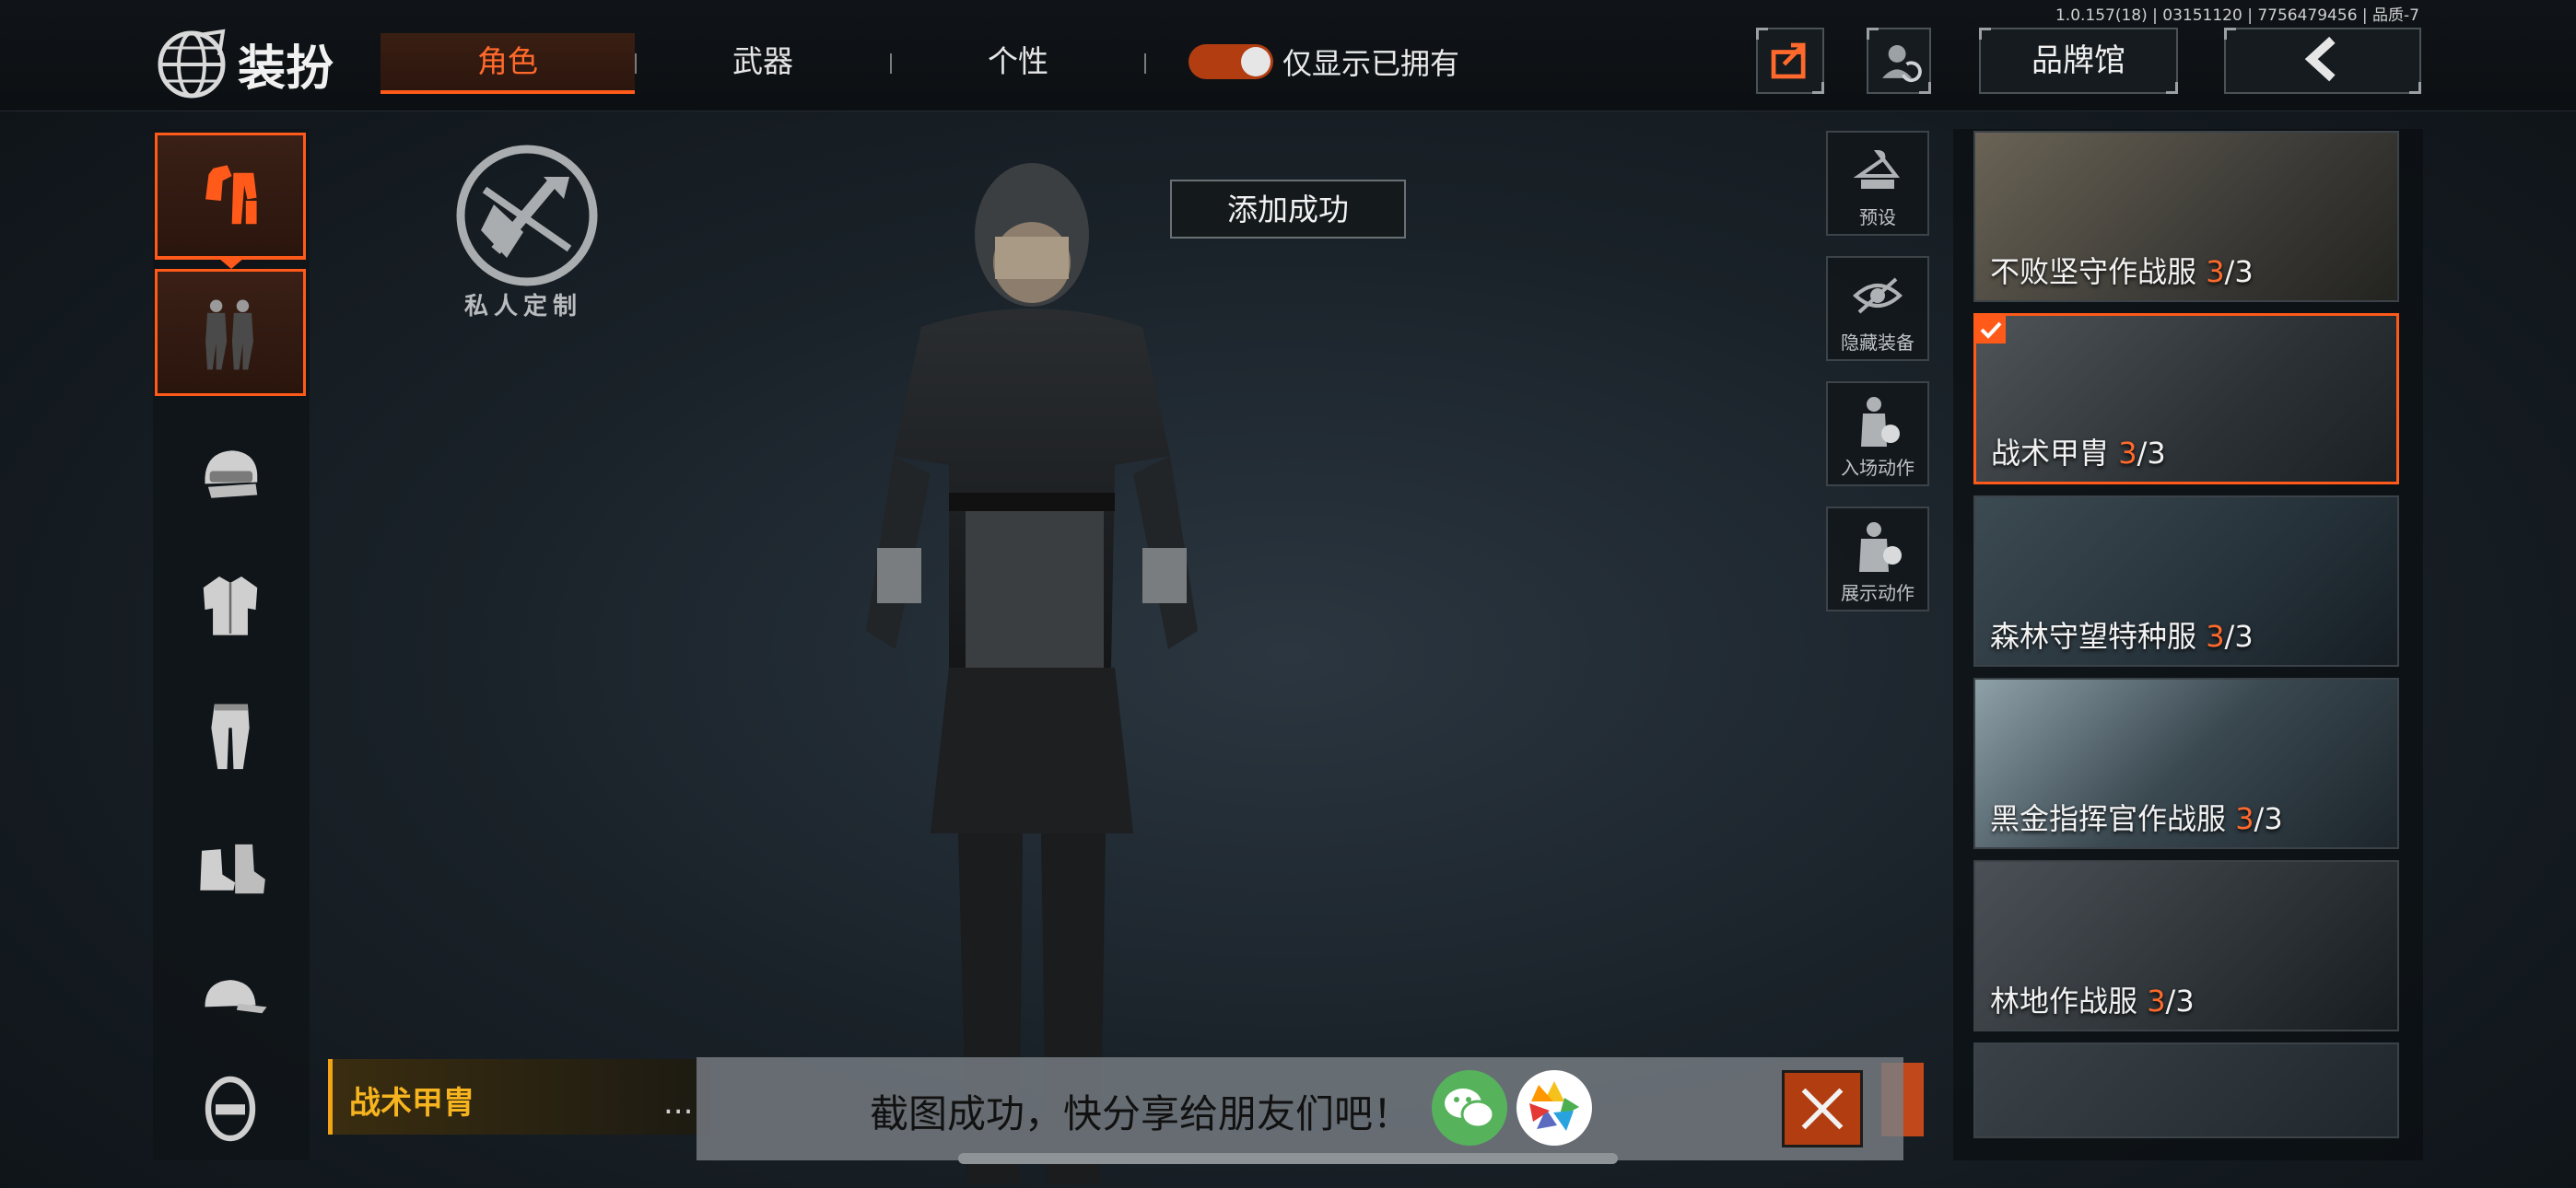 The width and height of the screenshot is (2576, 1188). I want to click on boots-icon, so click(232, 869).